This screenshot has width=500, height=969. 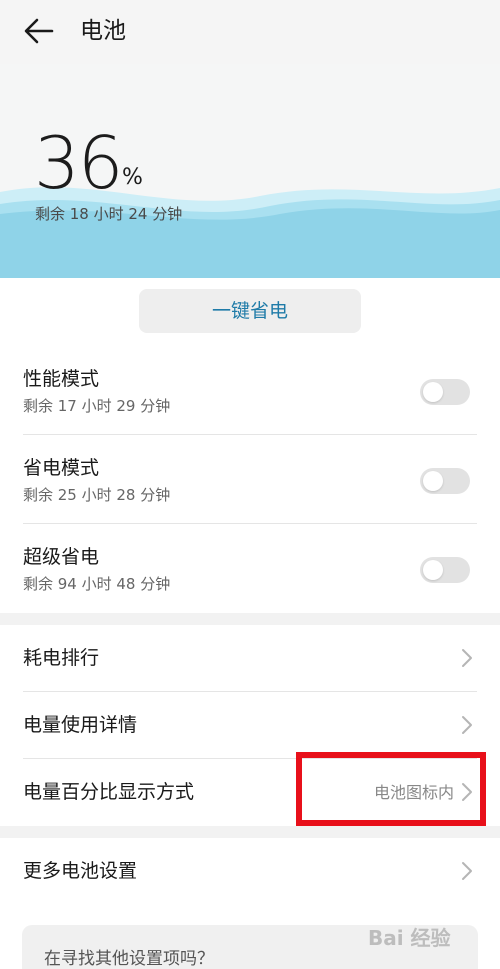 What do you see at coordinates (250, 568) in the screenshot?
I see `mode-row-ultra-saving: 超级省电 剩余 94 小时 48 分钟` at bounding box center [250, 568].